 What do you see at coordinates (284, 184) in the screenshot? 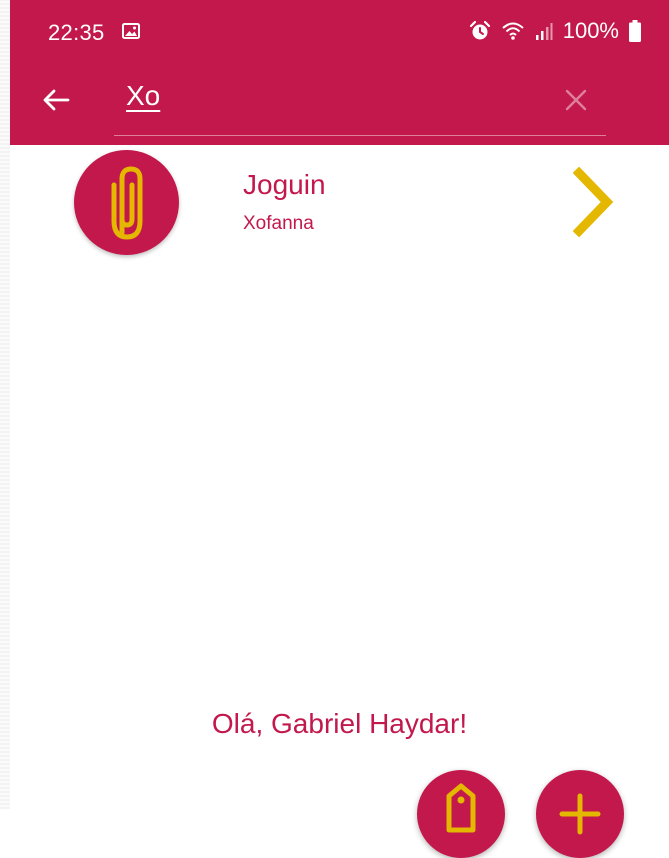
I see `result-title: Joguin` at bounding box center [284, 184].